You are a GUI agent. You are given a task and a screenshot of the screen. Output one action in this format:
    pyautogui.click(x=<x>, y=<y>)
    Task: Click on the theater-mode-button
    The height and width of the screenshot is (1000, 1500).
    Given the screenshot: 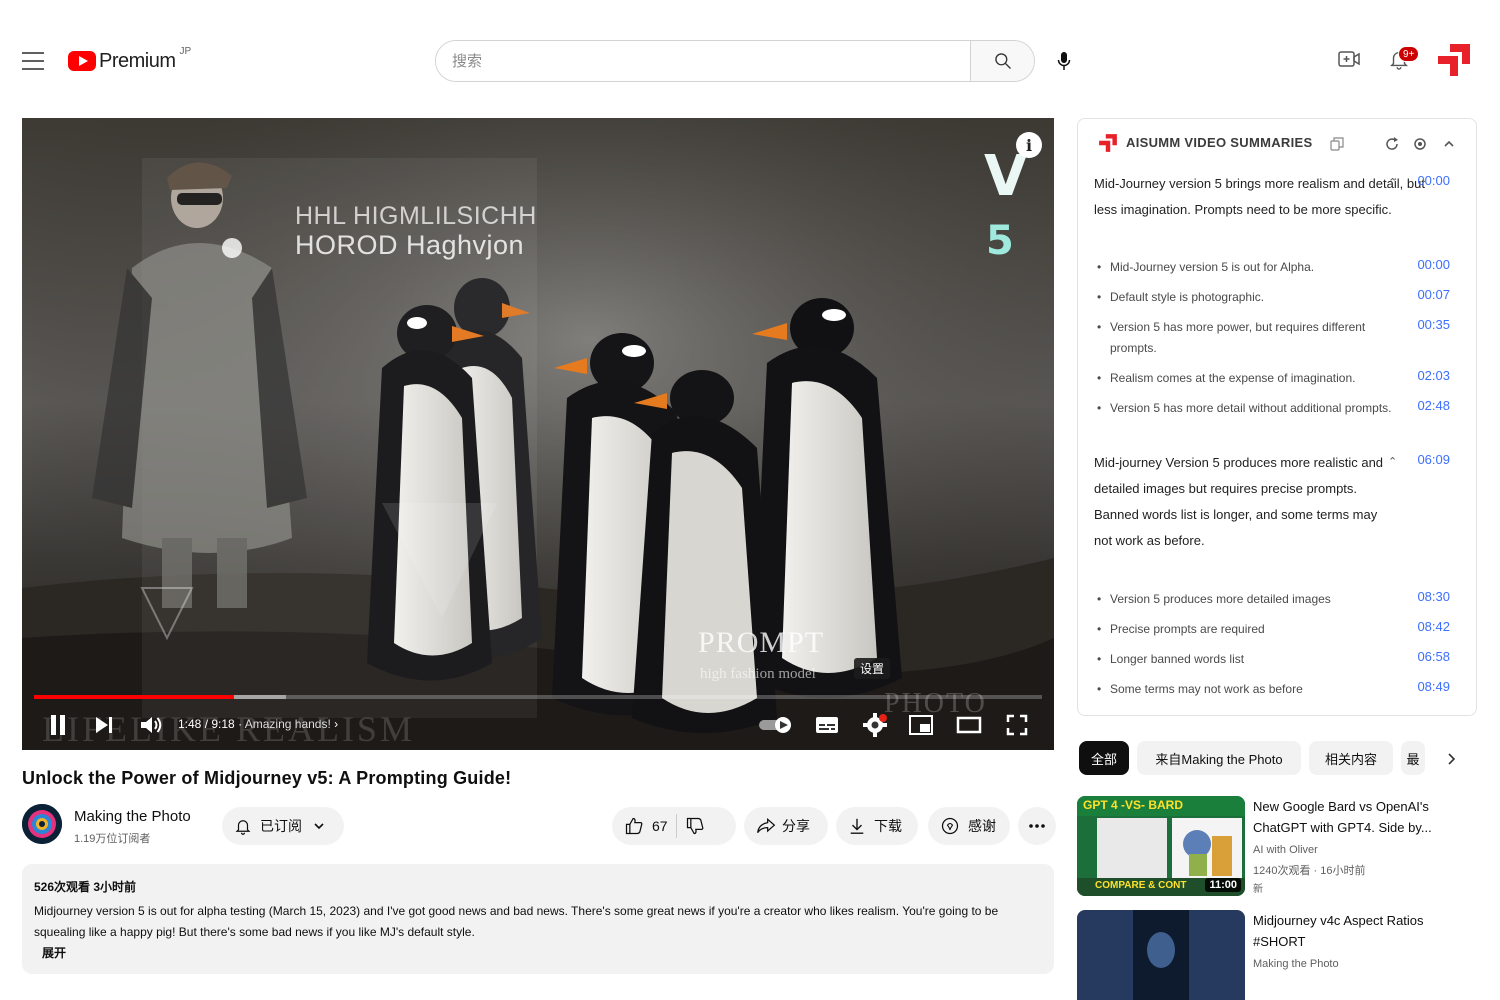 What is the action you would take?
    pyautogui.click(x=969, y=725)
    